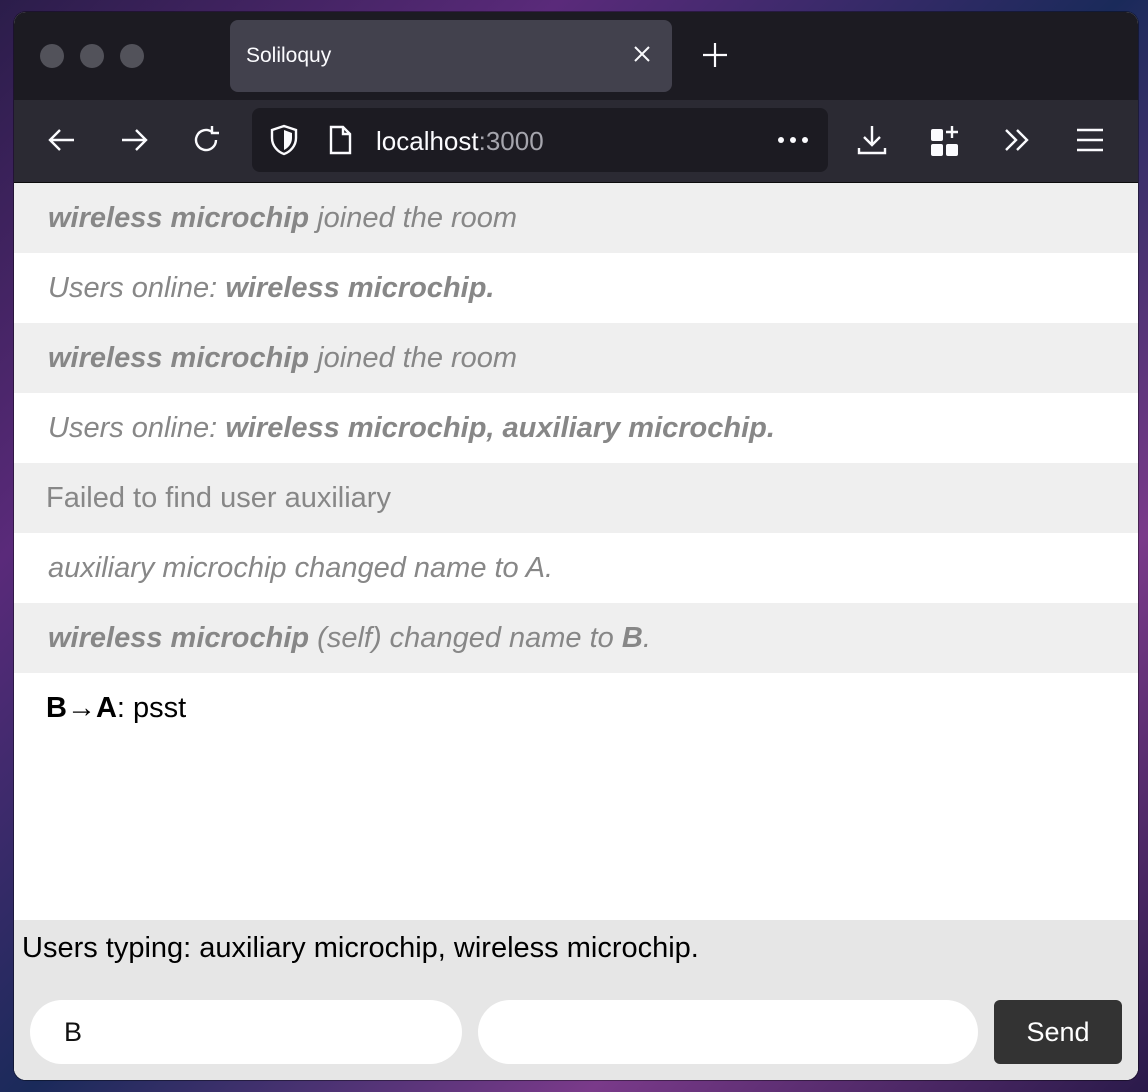  Describe the element at coordinates (81, 708) in the screenshot. I see `message-sender: B→A` at that location.